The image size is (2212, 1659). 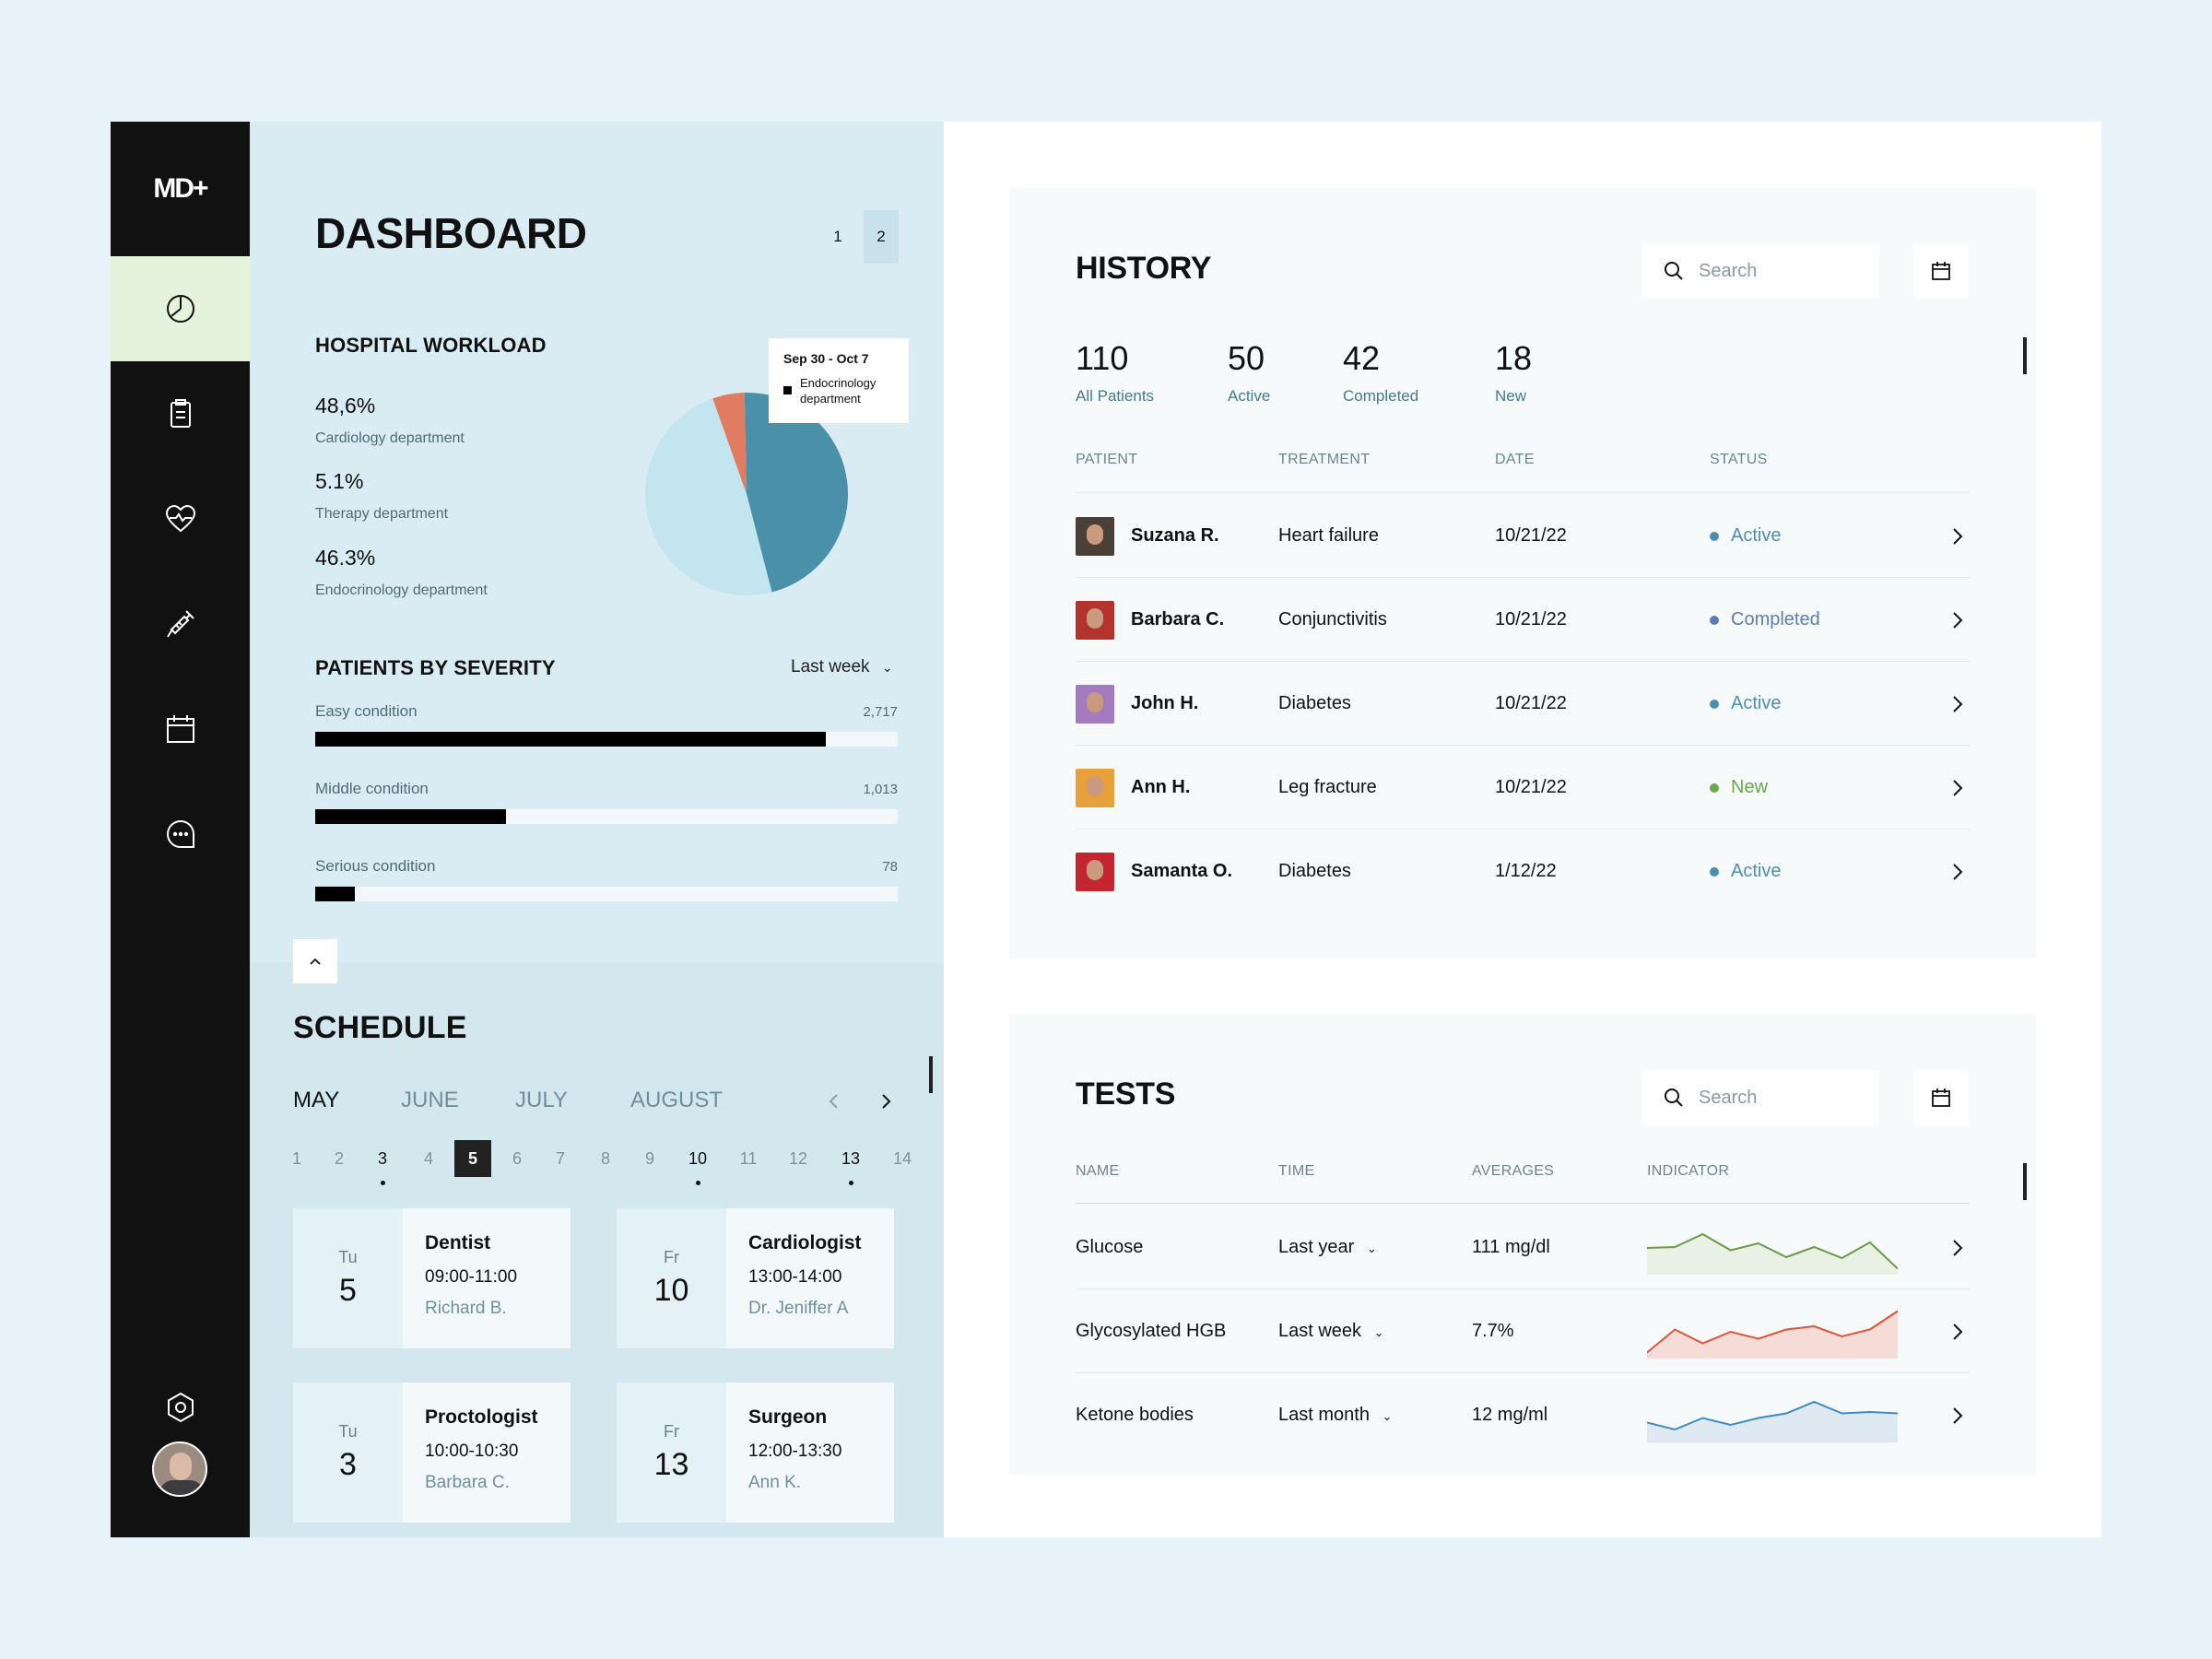 What do you see at coordinates (180, 413) in the screenshot?
I see `nav-records` at bounding box center [180, 413].